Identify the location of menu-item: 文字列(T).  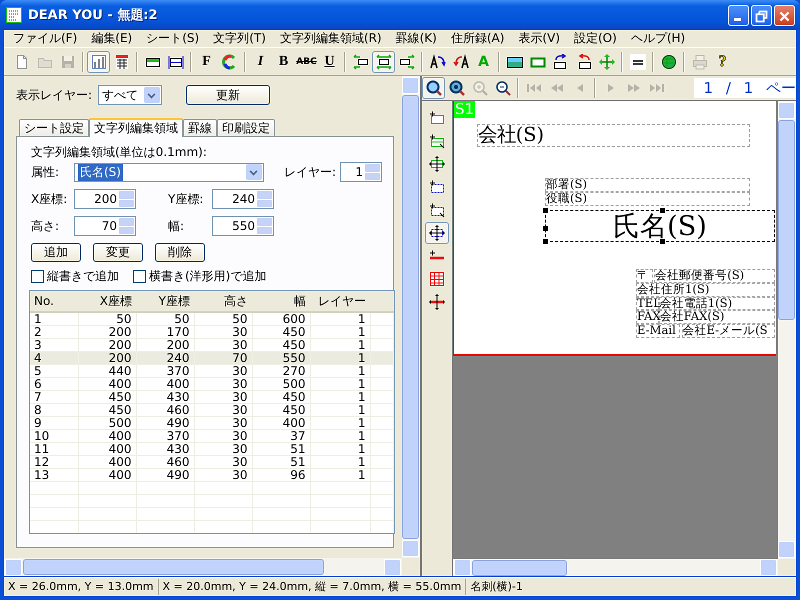
(239, 38).